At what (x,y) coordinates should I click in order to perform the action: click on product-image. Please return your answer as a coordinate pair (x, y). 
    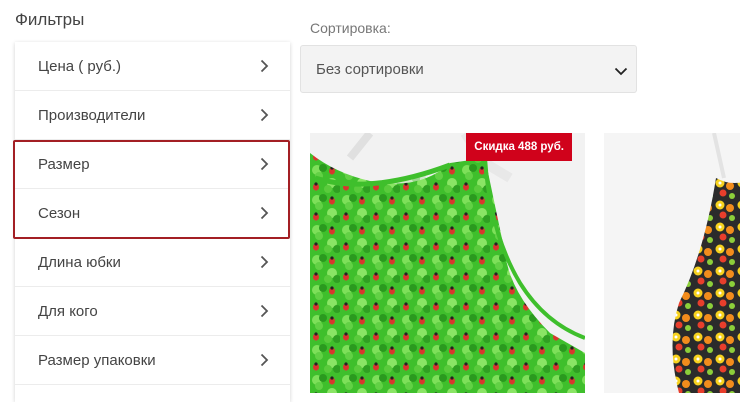
    Looking at the image, I should click on (672, 263).